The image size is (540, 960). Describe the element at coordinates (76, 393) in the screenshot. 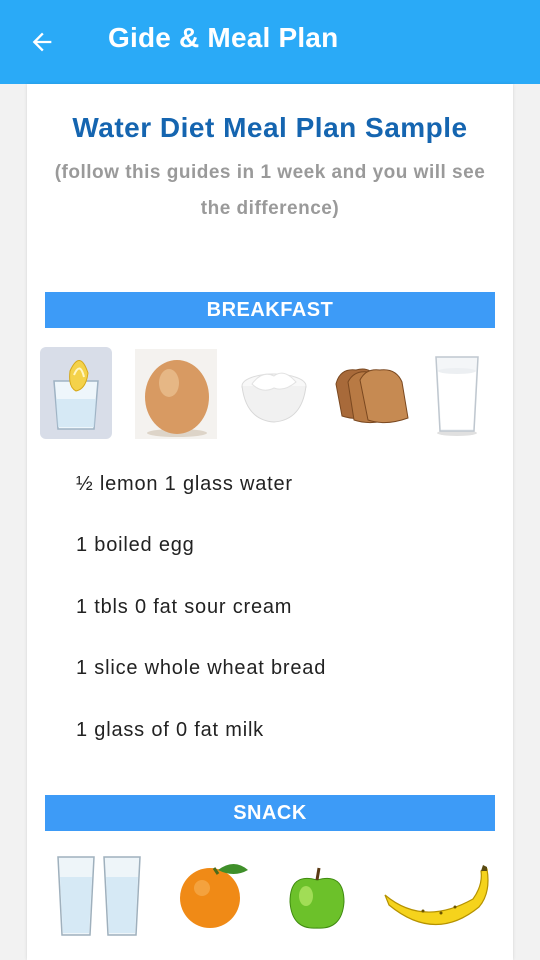

I see `lemon-water-glass-image` at that location.